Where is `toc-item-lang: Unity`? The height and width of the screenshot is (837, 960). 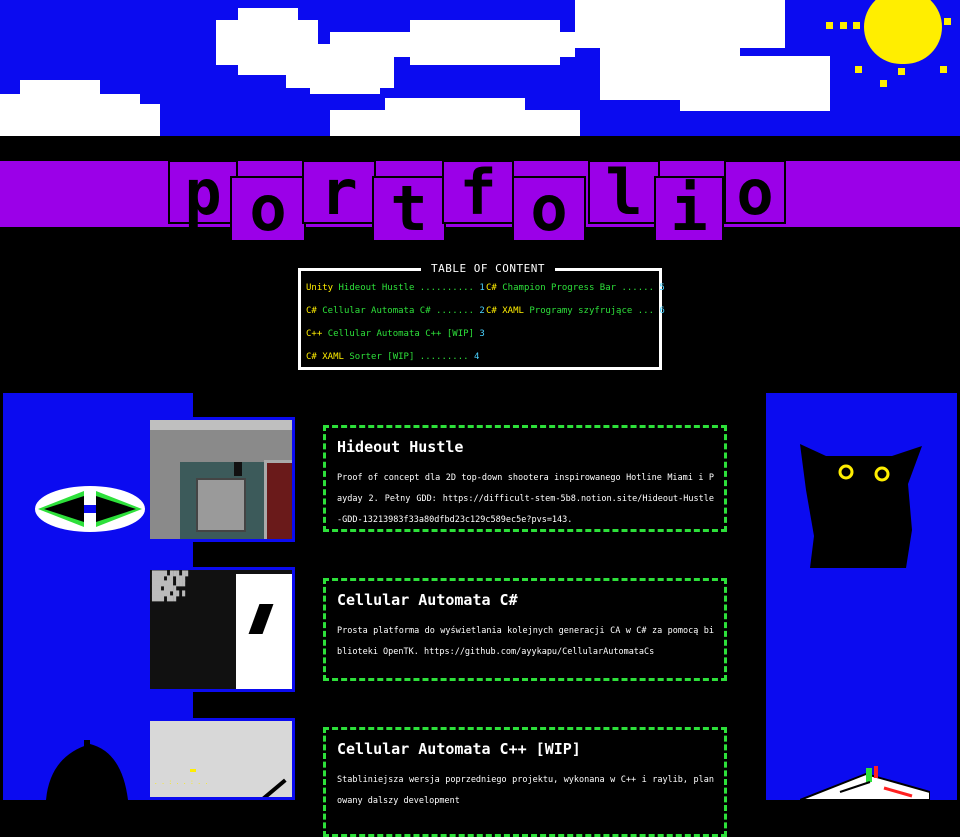 toc-item-lang: Unity is located at coordinates (320, 288).